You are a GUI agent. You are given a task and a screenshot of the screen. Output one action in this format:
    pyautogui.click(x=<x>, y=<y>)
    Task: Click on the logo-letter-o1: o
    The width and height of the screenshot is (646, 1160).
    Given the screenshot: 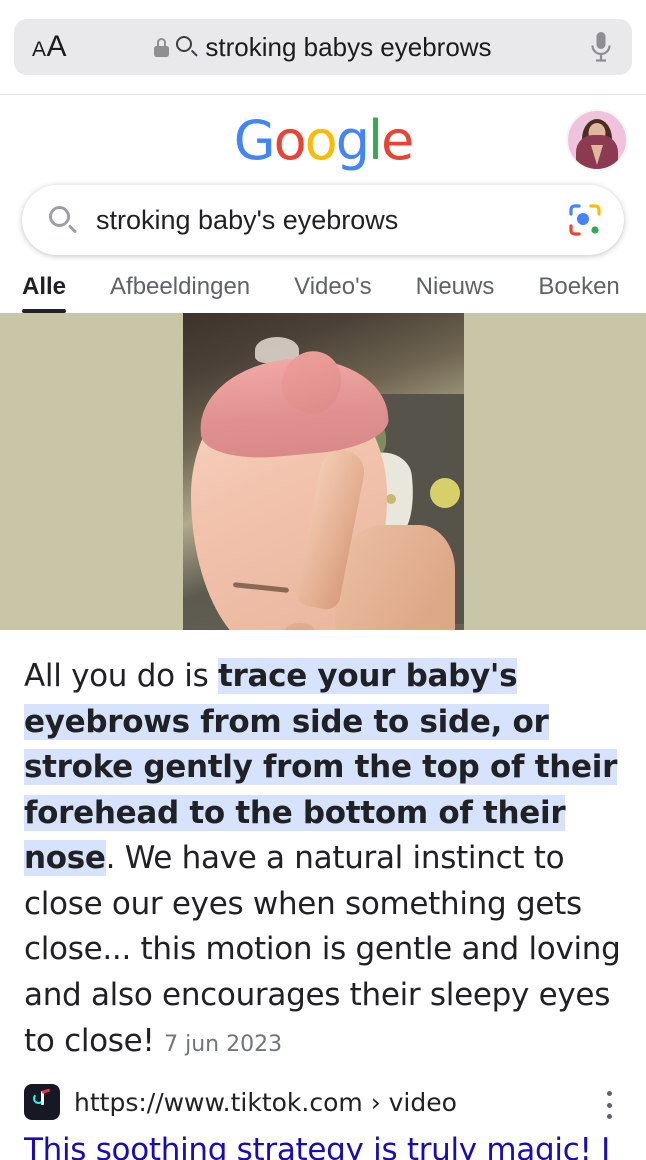 What is the action you would take?
    pyautogui.click(x=290, y=140)
    